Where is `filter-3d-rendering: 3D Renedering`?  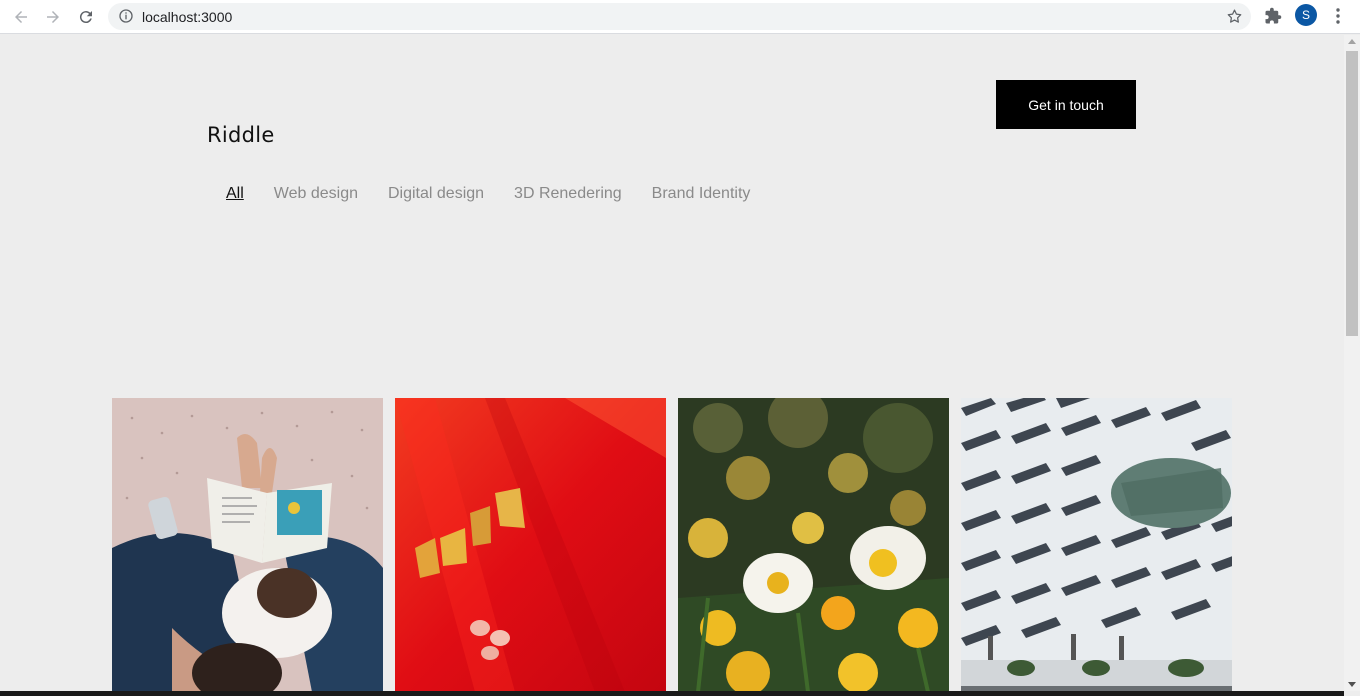 filter-3d-rendering: 3D Renedering is located at coordinates (568, 194).